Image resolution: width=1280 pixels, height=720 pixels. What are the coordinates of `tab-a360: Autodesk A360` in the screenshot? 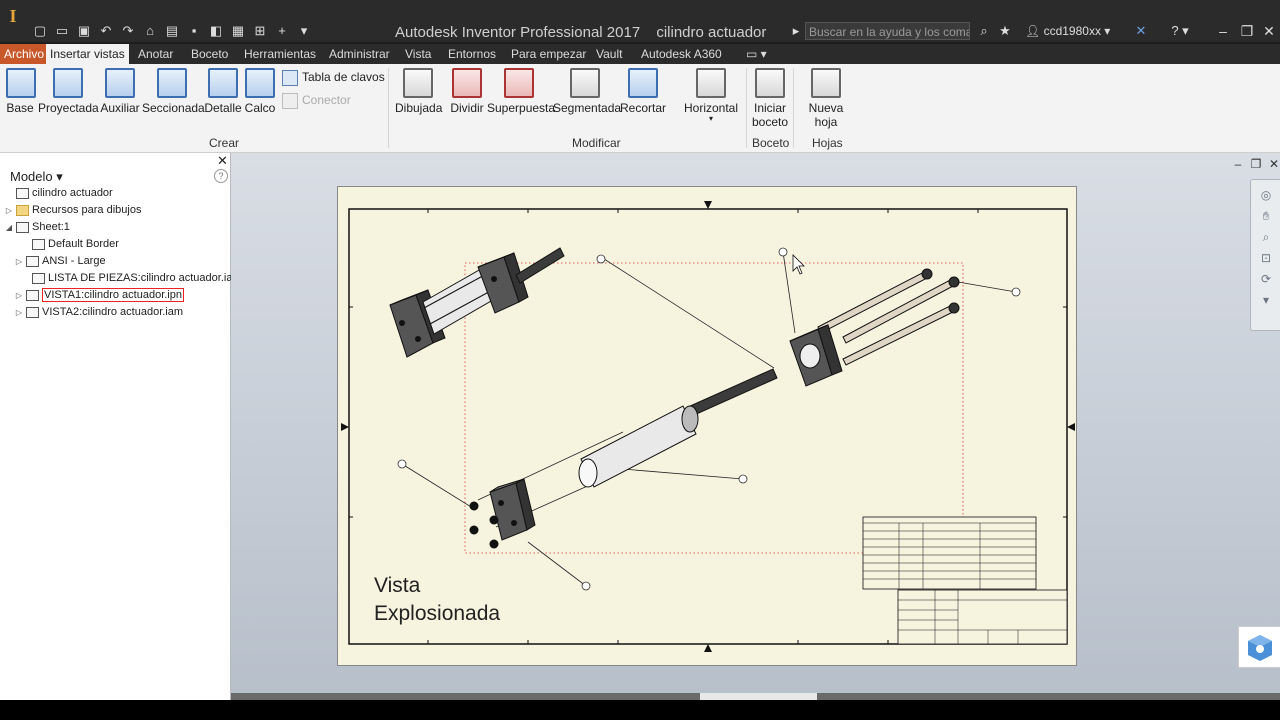 It's located at (681, 54).